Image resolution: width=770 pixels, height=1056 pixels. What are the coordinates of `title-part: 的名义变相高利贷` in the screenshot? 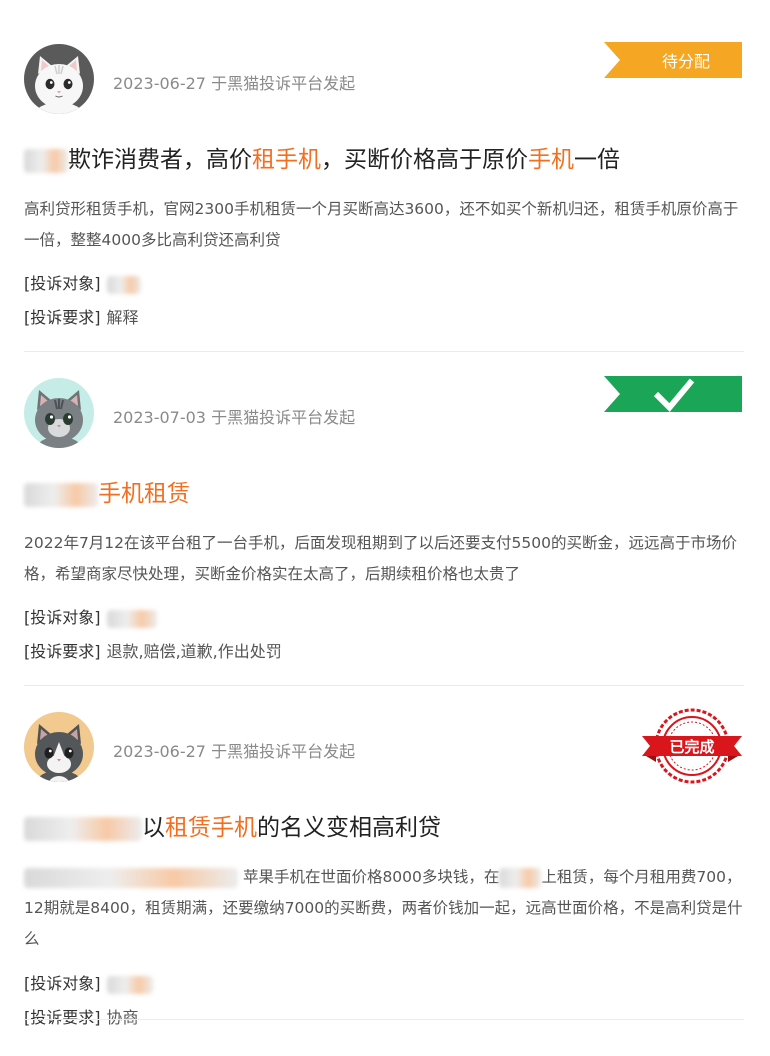 It's located at (349, 828).